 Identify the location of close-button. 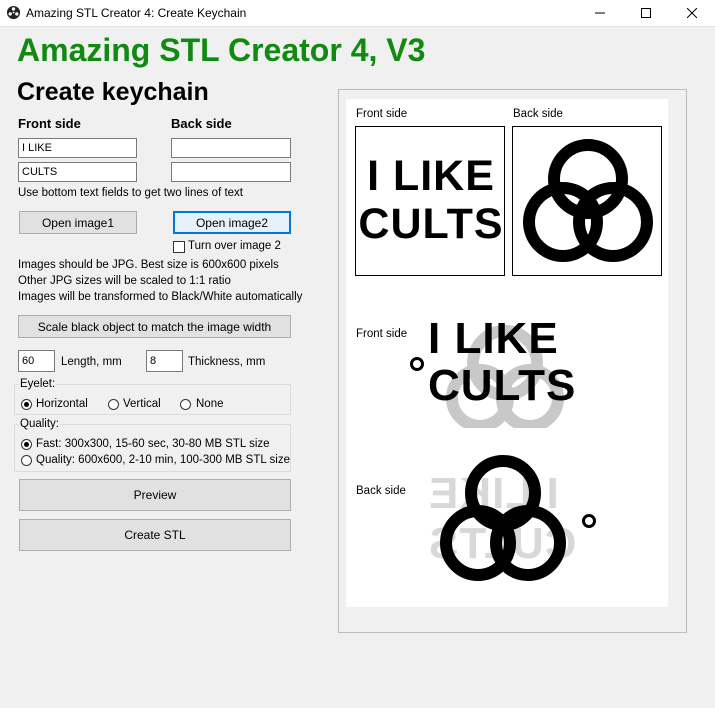
(692, 13).